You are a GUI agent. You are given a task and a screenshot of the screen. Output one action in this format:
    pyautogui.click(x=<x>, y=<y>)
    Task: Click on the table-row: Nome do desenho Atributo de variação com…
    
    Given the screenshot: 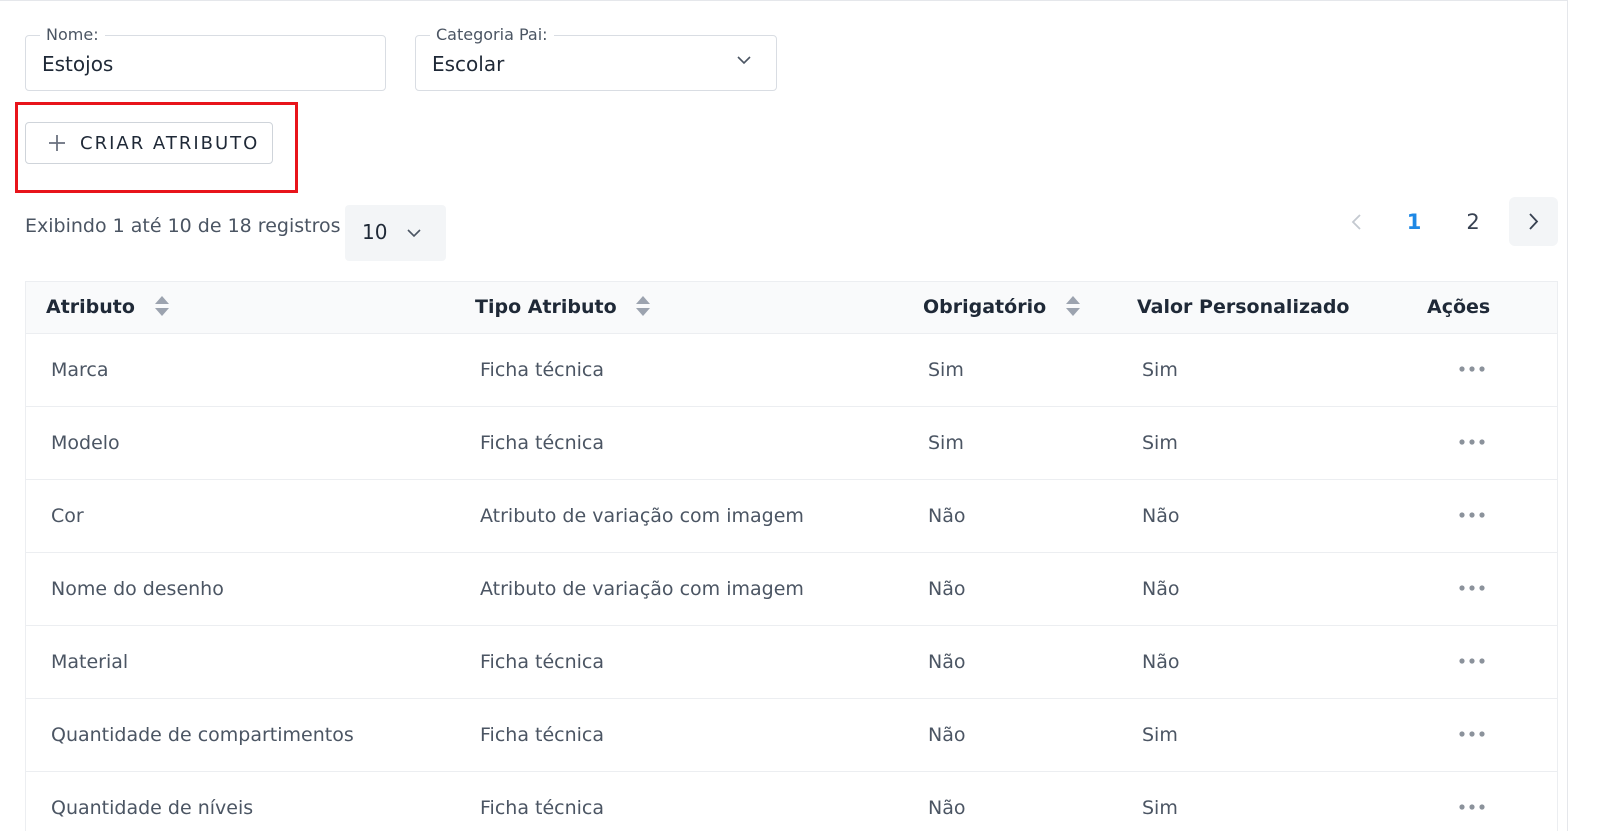 What is the action you would take?
    pyautogui.click(x=791, y=589)
    